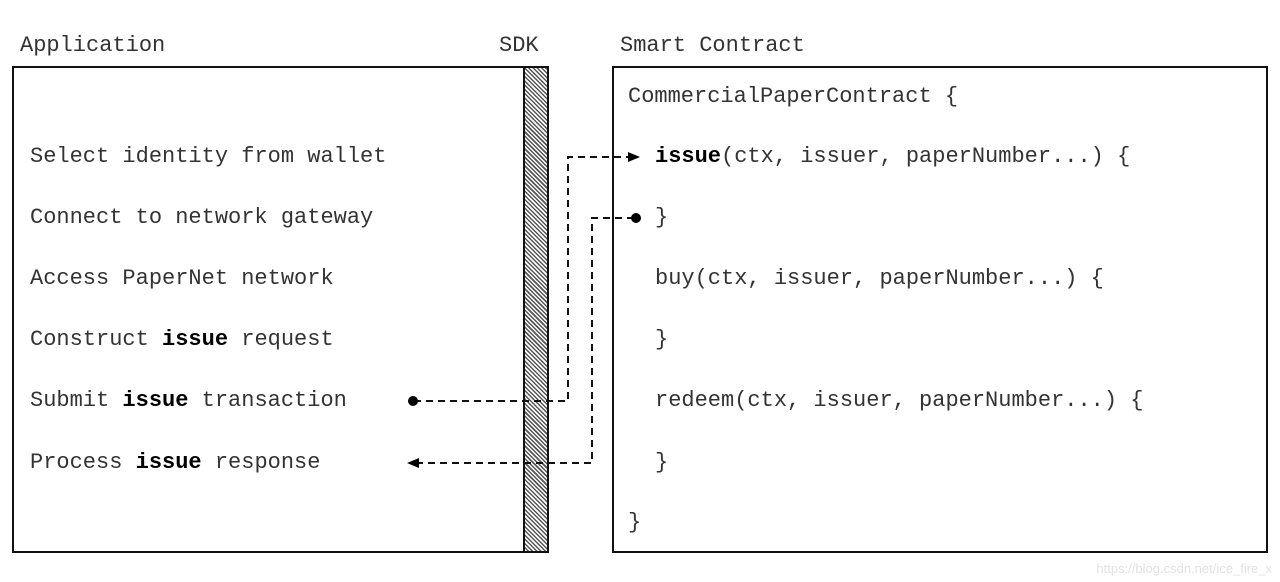  What do you see at coordinates (521, 279) in the screenshot?
I see `request-connector` at bounding box center [521, 279].